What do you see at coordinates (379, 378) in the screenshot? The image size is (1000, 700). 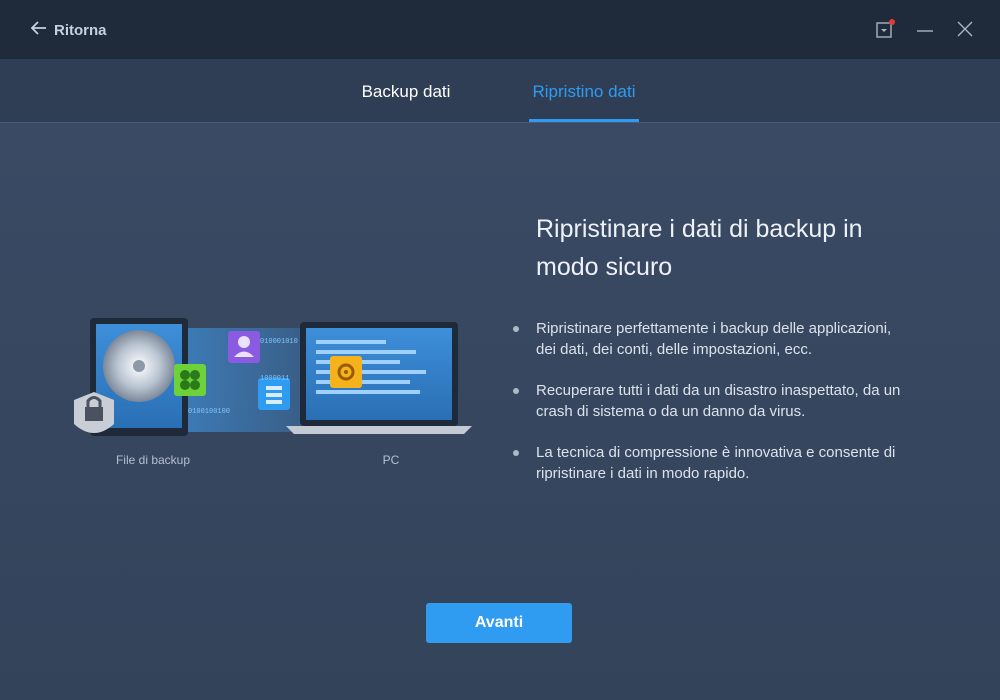 I see `laptop-icon` at bounding box center [379, 378].